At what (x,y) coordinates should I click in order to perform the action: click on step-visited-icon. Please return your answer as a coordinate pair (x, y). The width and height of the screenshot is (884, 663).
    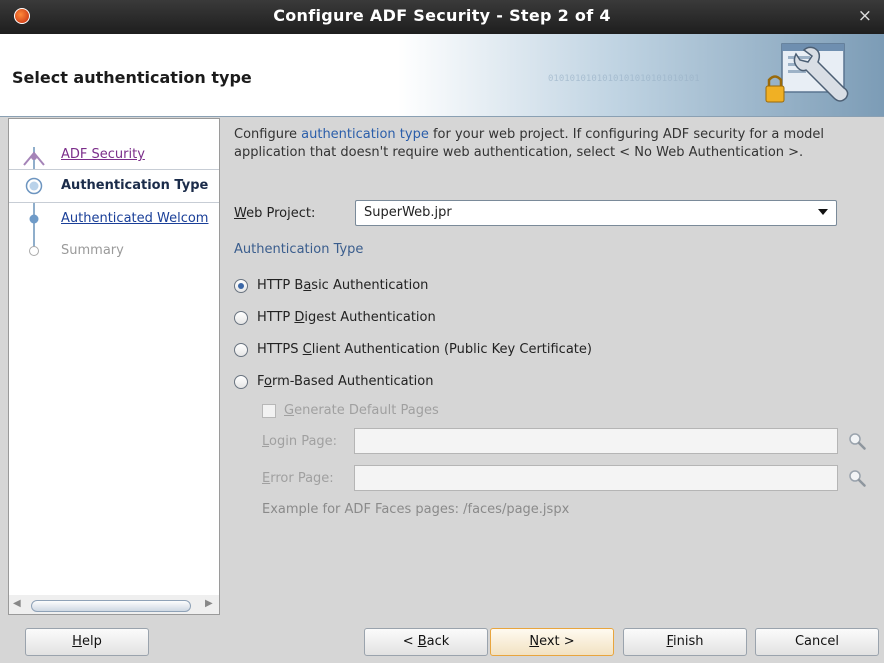
    Looking at the image, I should click on (34, 158).